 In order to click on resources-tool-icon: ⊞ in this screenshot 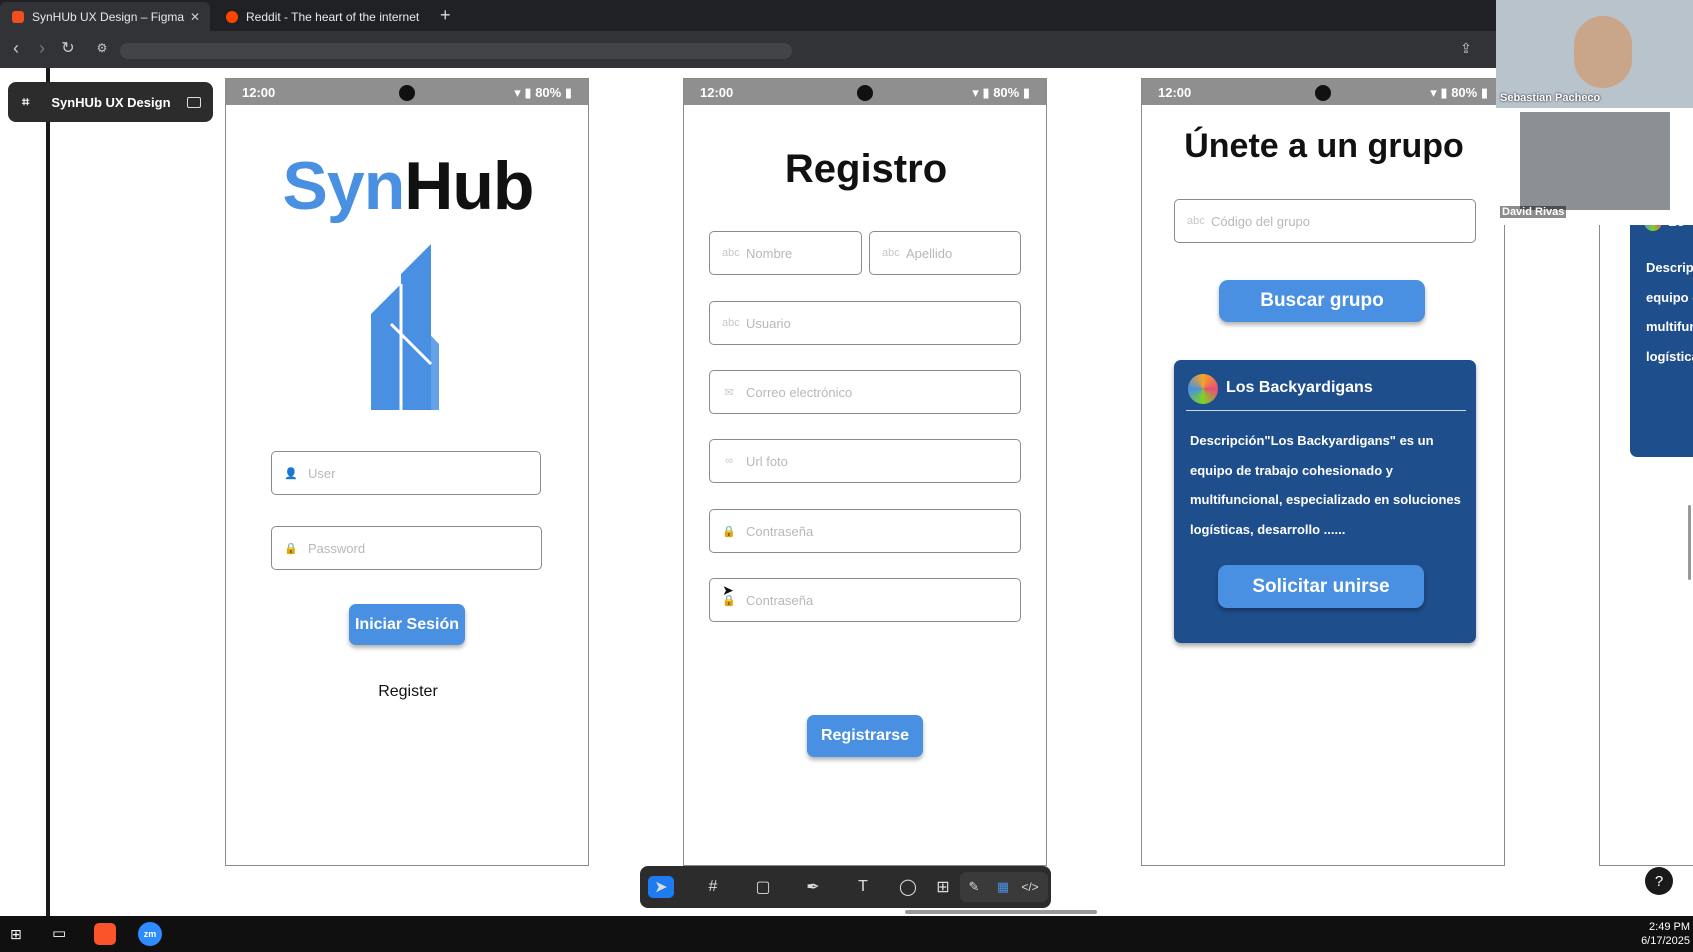, I will do `click(943, 887)`.